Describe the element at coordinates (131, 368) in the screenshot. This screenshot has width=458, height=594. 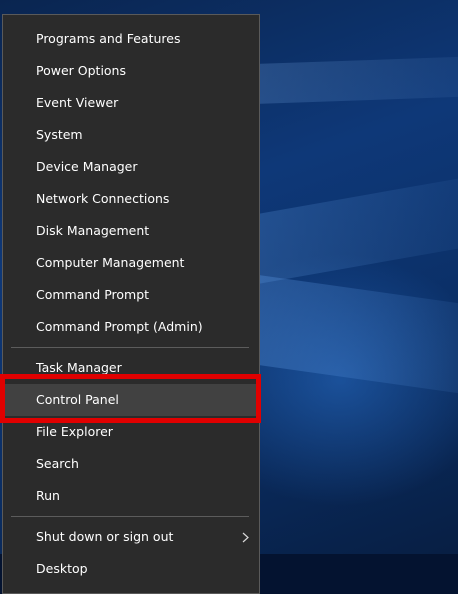
I see `menu-item-task-manager: Task Manager` at that location.